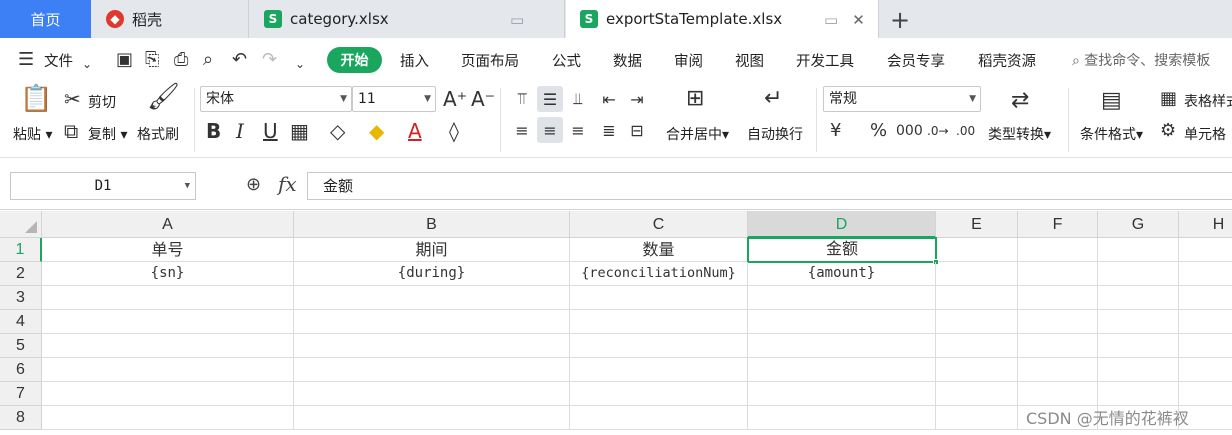  I want to click on cell-style-button: 单元格, so click(1205, 134).